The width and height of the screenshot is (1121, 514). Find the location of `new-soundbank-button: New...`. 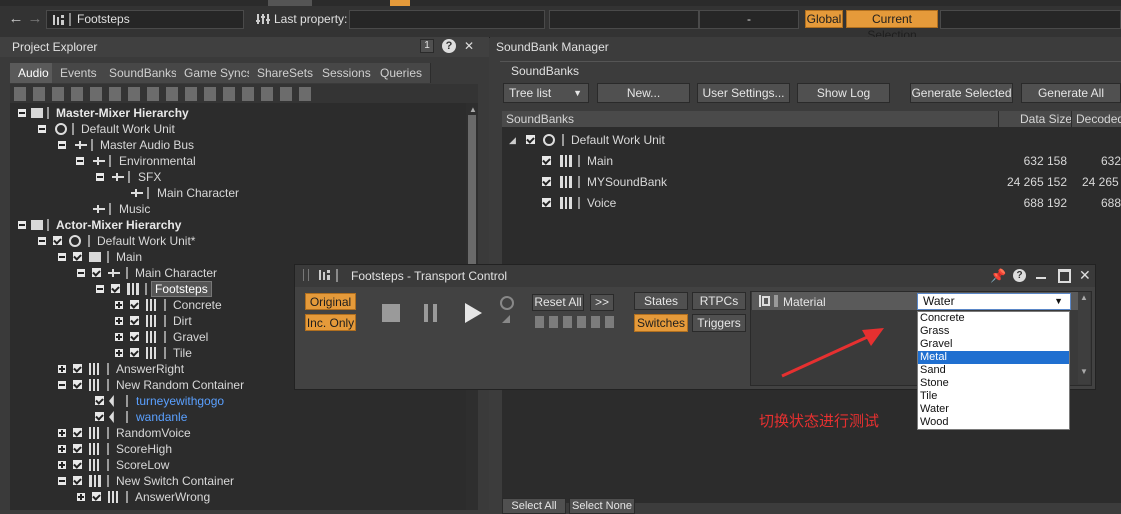

new-soundbank-button: New... is located at coordinates (643, 93).